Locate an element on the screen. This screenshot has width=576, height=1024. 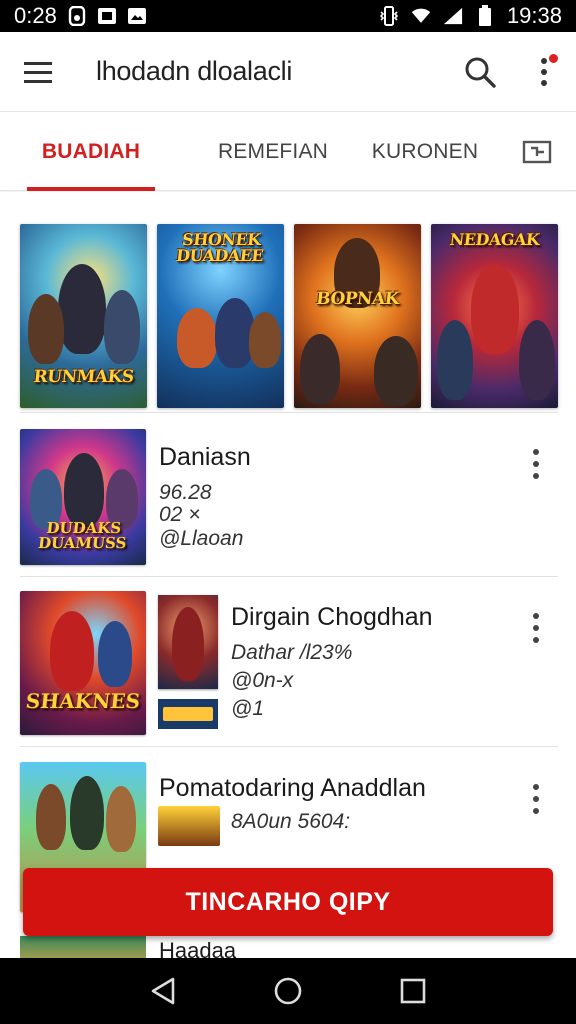
vibrate-icon is located at coordinates (389, 16).